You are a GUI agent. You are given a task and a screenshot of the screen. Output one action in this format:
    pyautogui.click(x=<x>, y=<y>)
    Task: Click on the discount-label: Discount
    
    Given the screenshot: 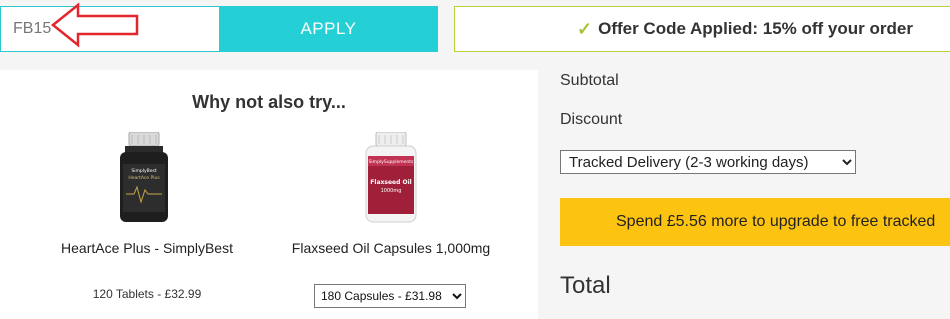 What is the action you would take?
    pyautogui.click(x=591, y=119)
    